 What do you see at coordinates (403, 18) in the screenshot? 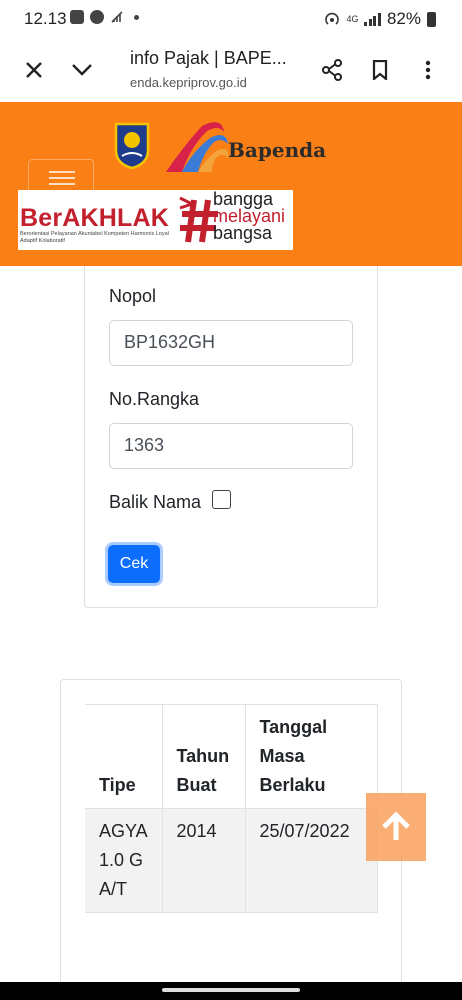
I see `battery-percent: 82%` at bounding box center [403, 18].